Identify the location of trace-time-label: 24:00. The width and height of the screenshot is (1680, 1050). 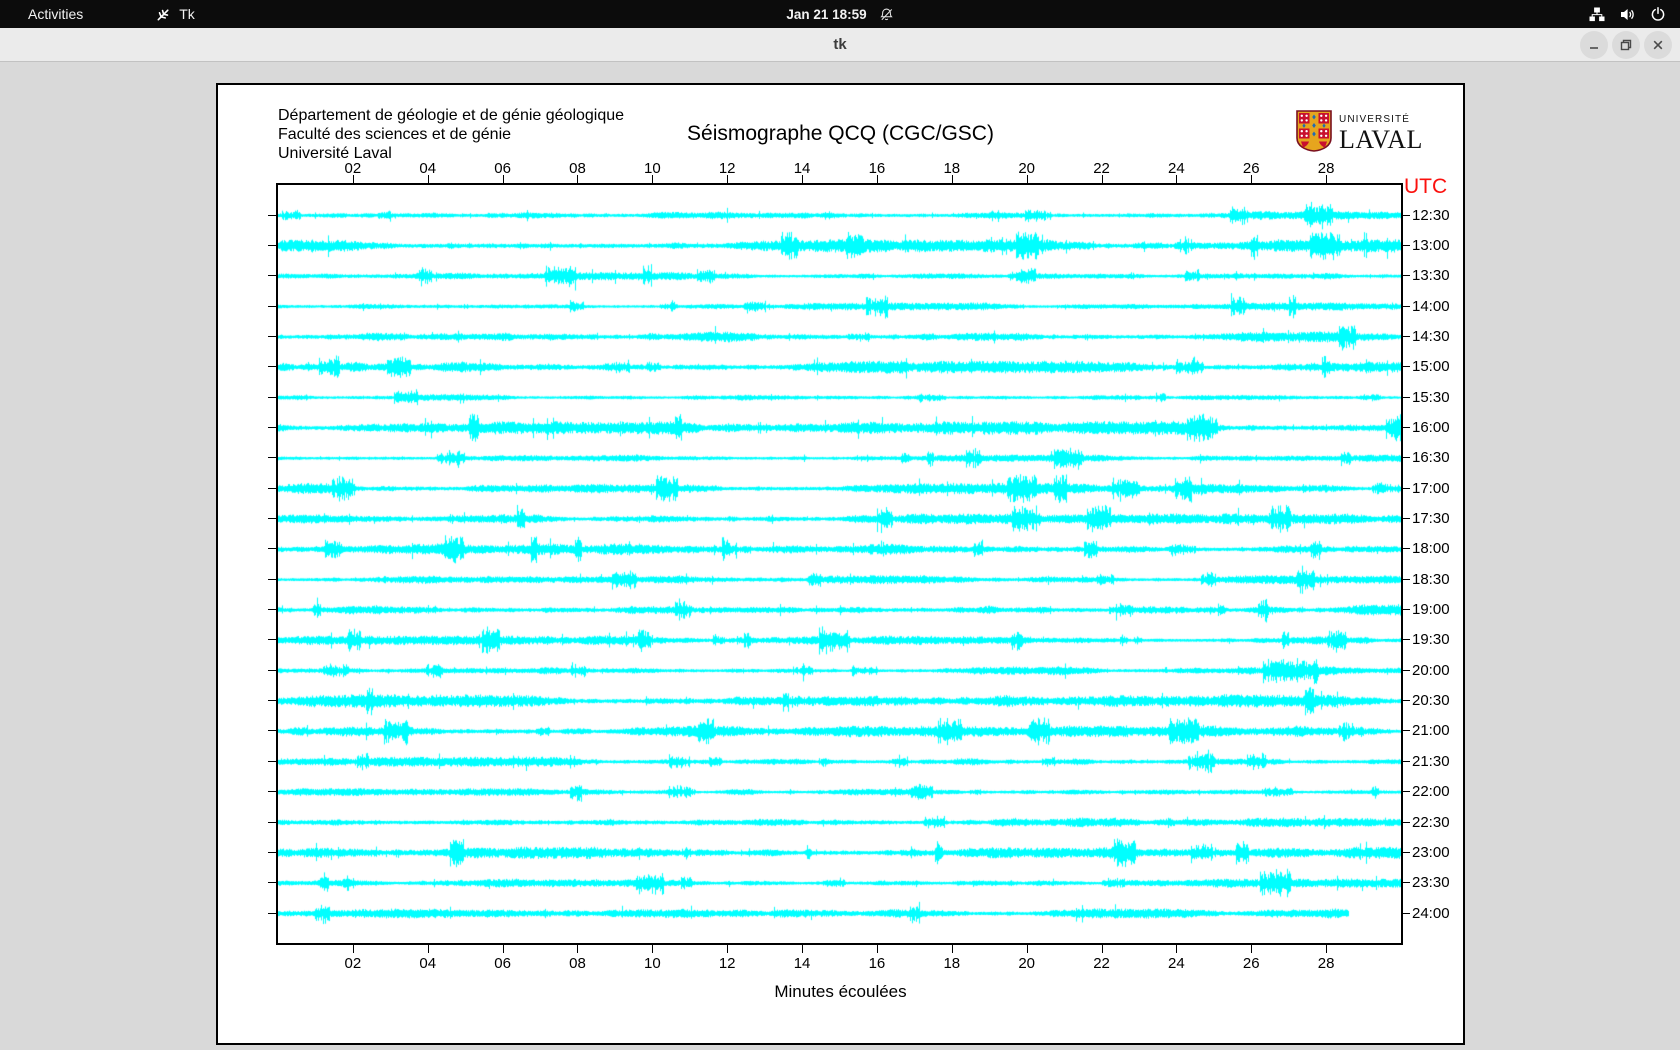
(1431, 913).